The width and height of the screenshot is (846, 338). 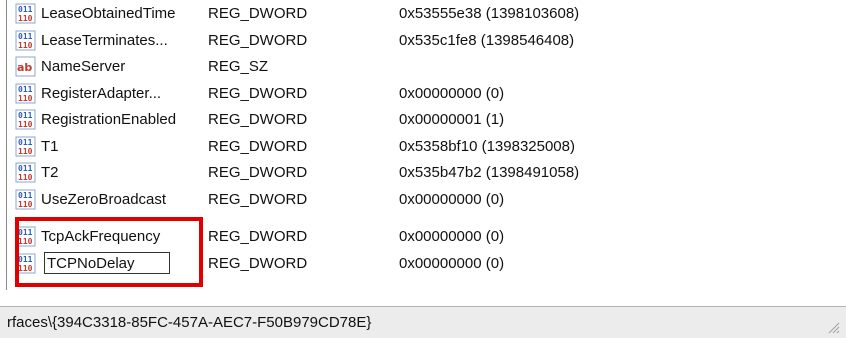 What do you see at coordinates (238, 66) in the screenshot?
I see `value-type: REG_SZ` at bounding box center [238, 66].